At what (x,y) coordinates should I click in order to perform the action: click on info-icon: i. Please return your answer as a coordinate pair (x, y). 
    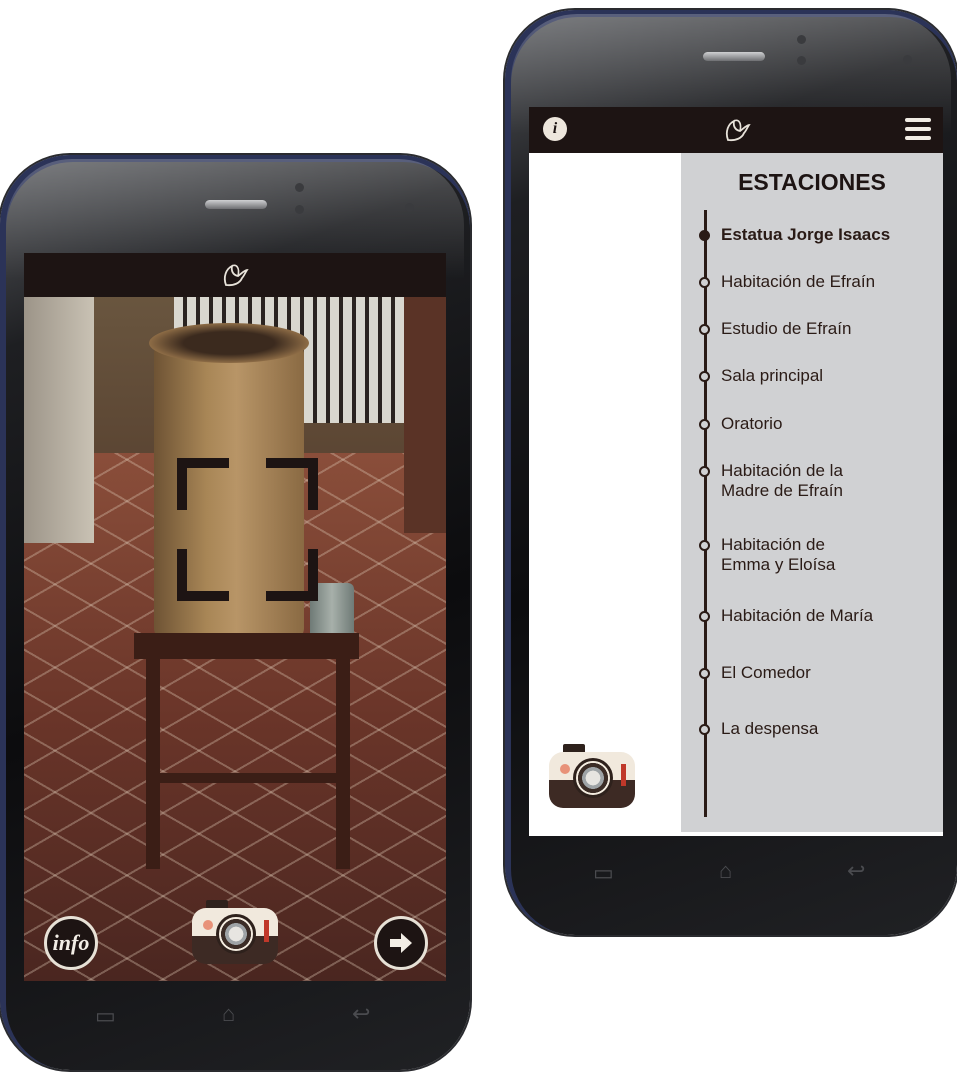
    Looking at the image, I should click on (555, 129).